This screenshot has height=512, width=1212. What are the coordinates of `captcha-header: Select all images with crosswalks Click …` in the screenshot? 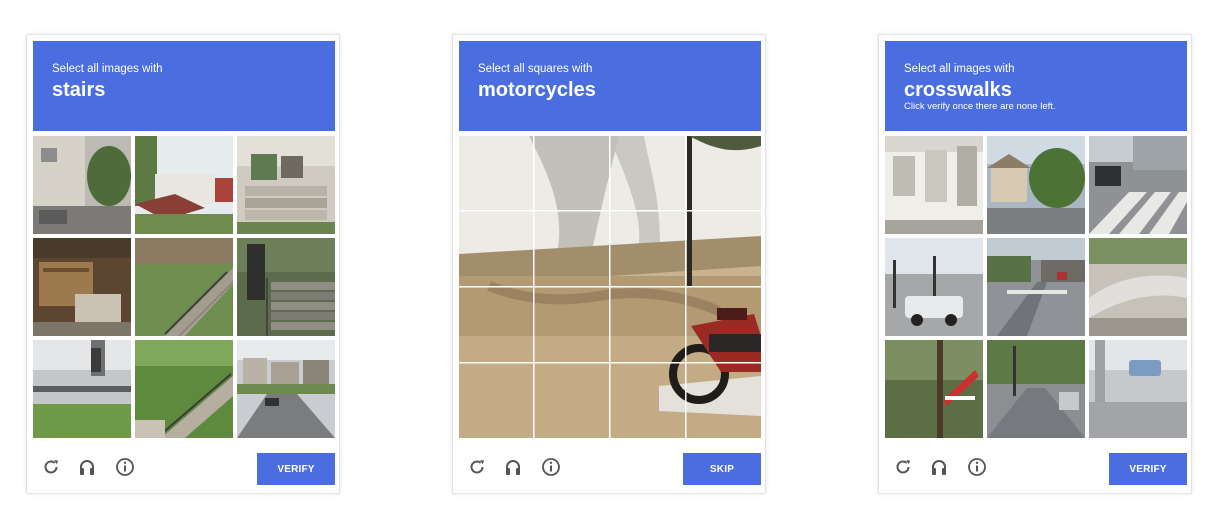 It's located at (1036, 86).